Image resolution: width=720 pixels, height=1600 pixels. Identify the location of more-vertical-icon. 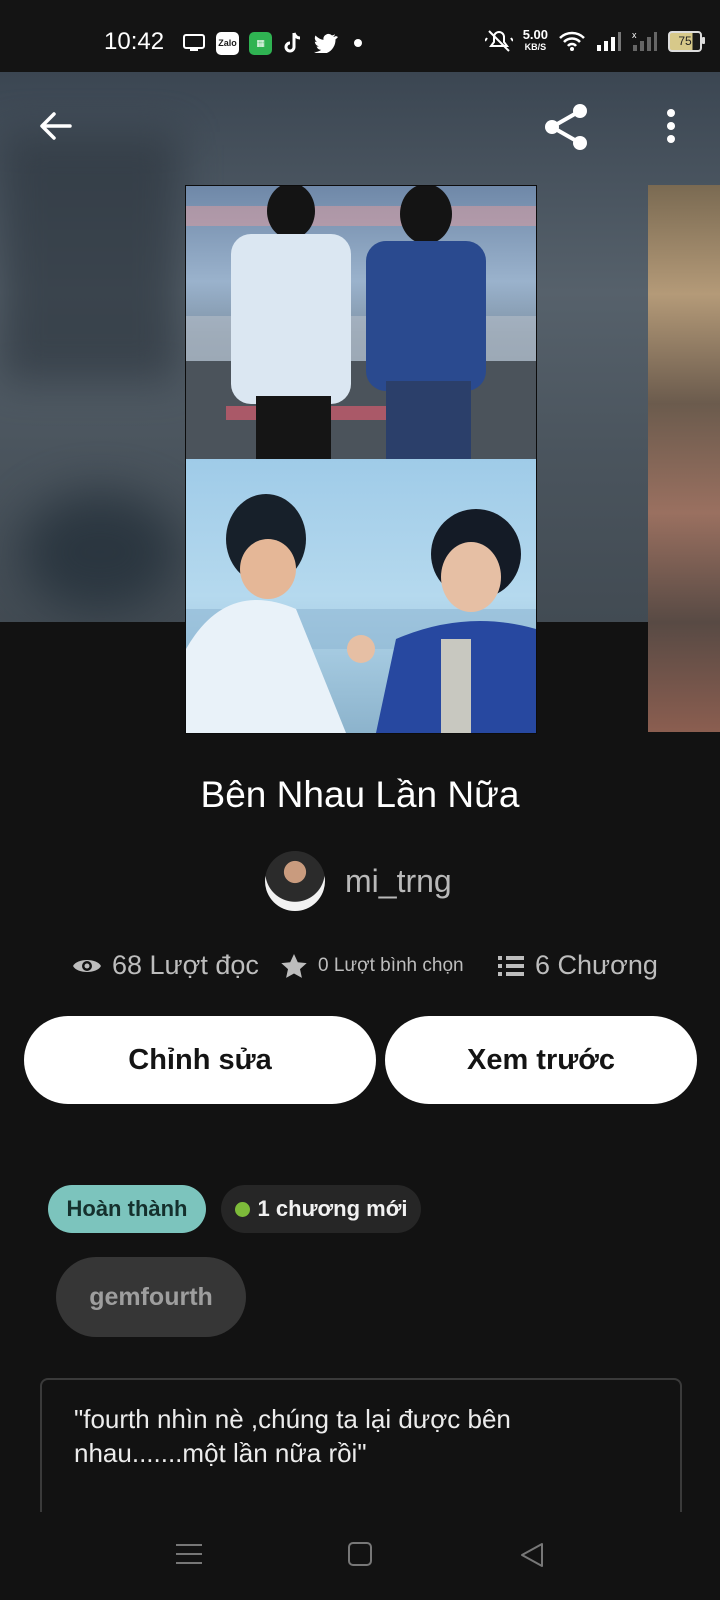
(671, 126).